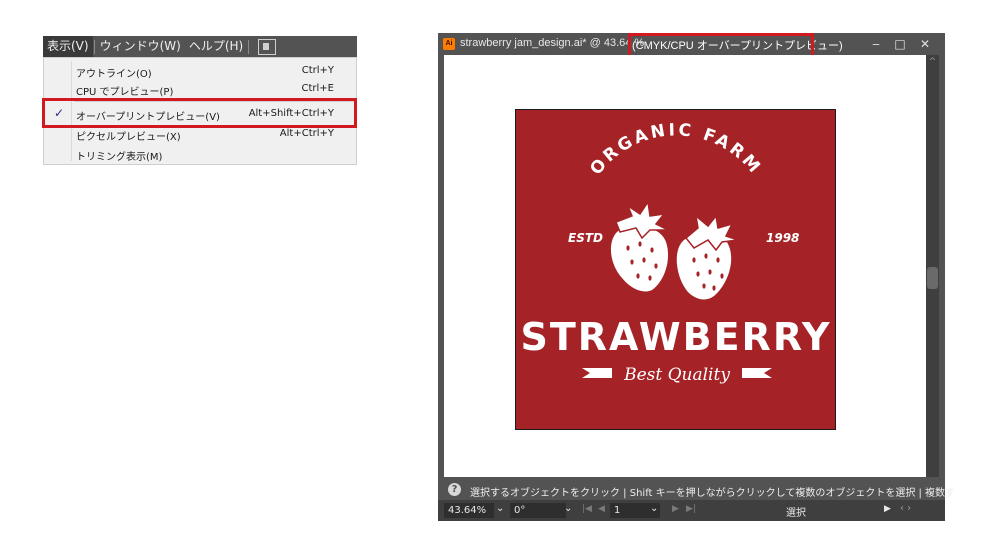 This screenshot has width=1000, height=548. Describe the element at coordinates (876, 44) in the screenshot. I see `minimize-button: ‒` at that location.